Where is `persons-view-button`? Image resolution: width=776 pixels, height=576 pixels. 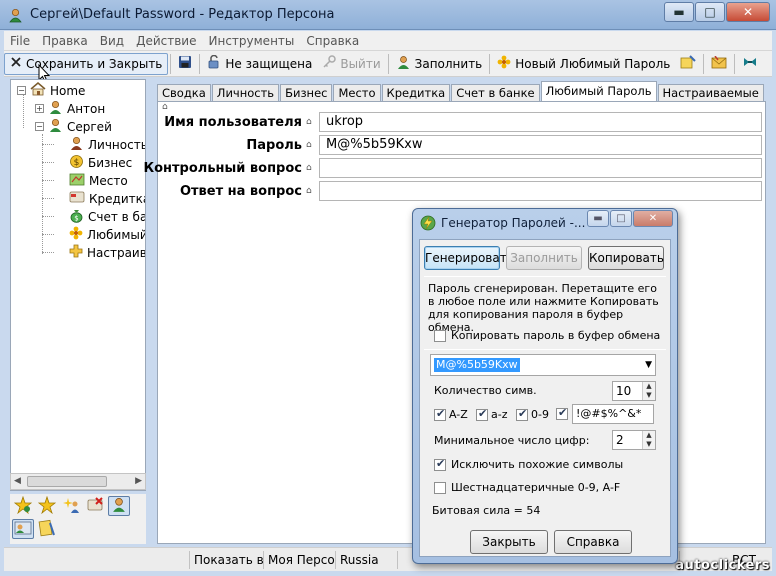 persons-view-button is located at coordinates (119, 506).